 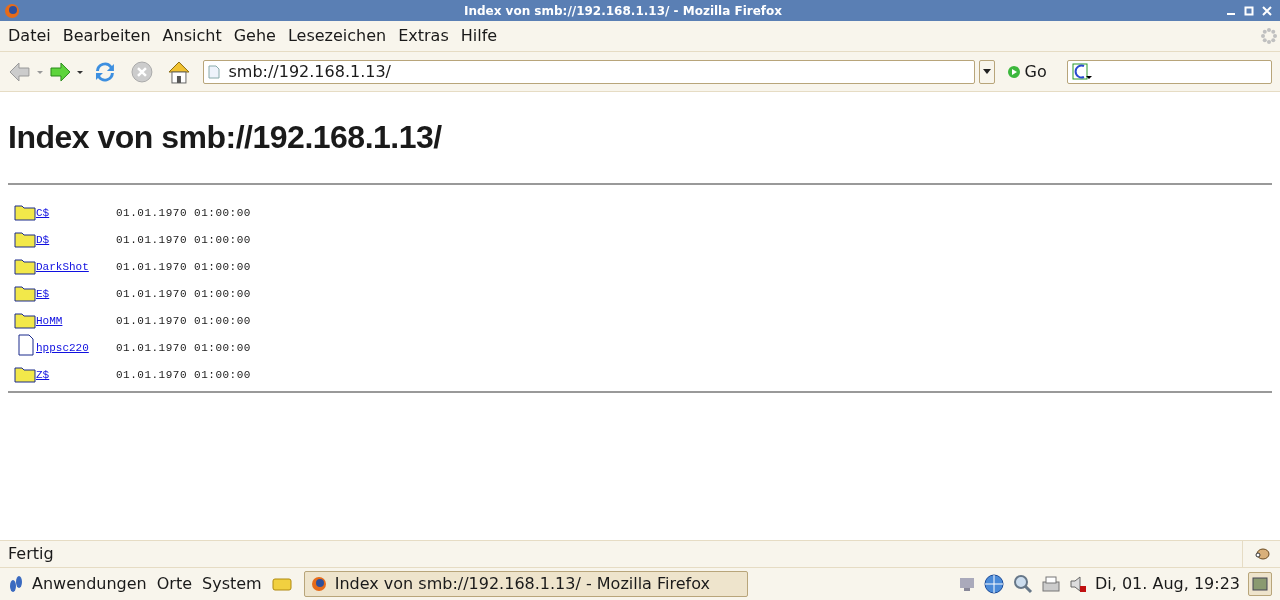 I want to click on entry-link: D$, so click(x=43, y=239).